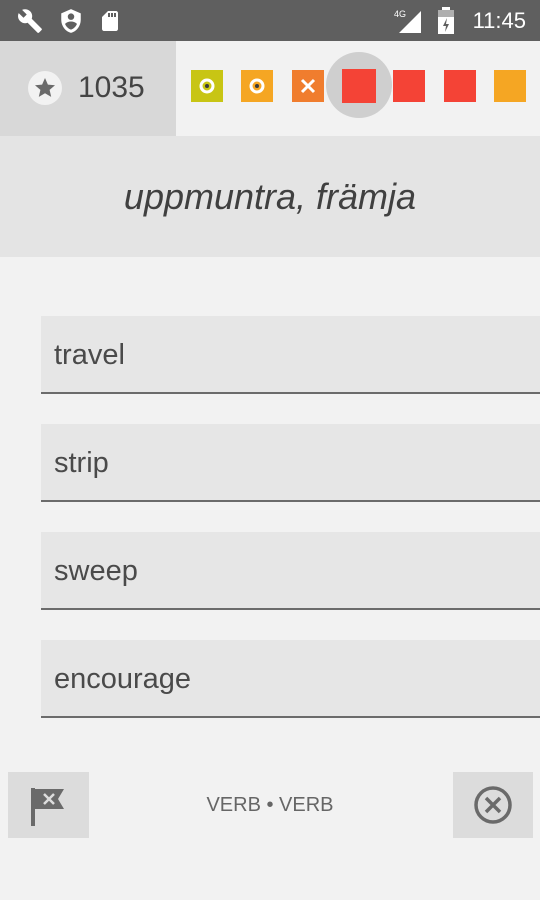  Describe the element at coordinates (270, 805) in the screenshot. I see `part-of-speech-label: VERB • VERB` at that location.